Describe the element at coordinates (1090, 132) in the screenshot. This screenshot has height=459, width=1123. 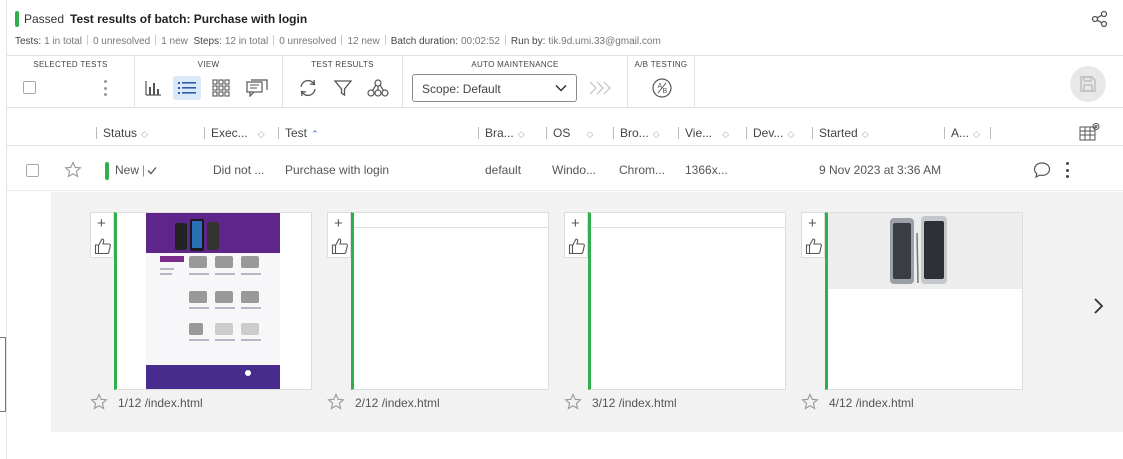
I see `column-settings-icon` at that location.